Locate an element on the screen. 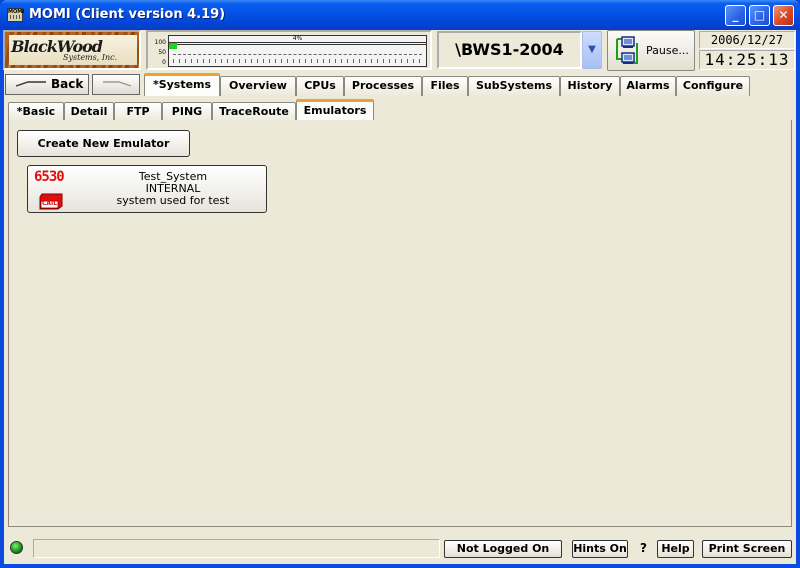 The width and height of the screenshot is (800, 568). tab-basic: *Basic is located at coordinates (36, 112).